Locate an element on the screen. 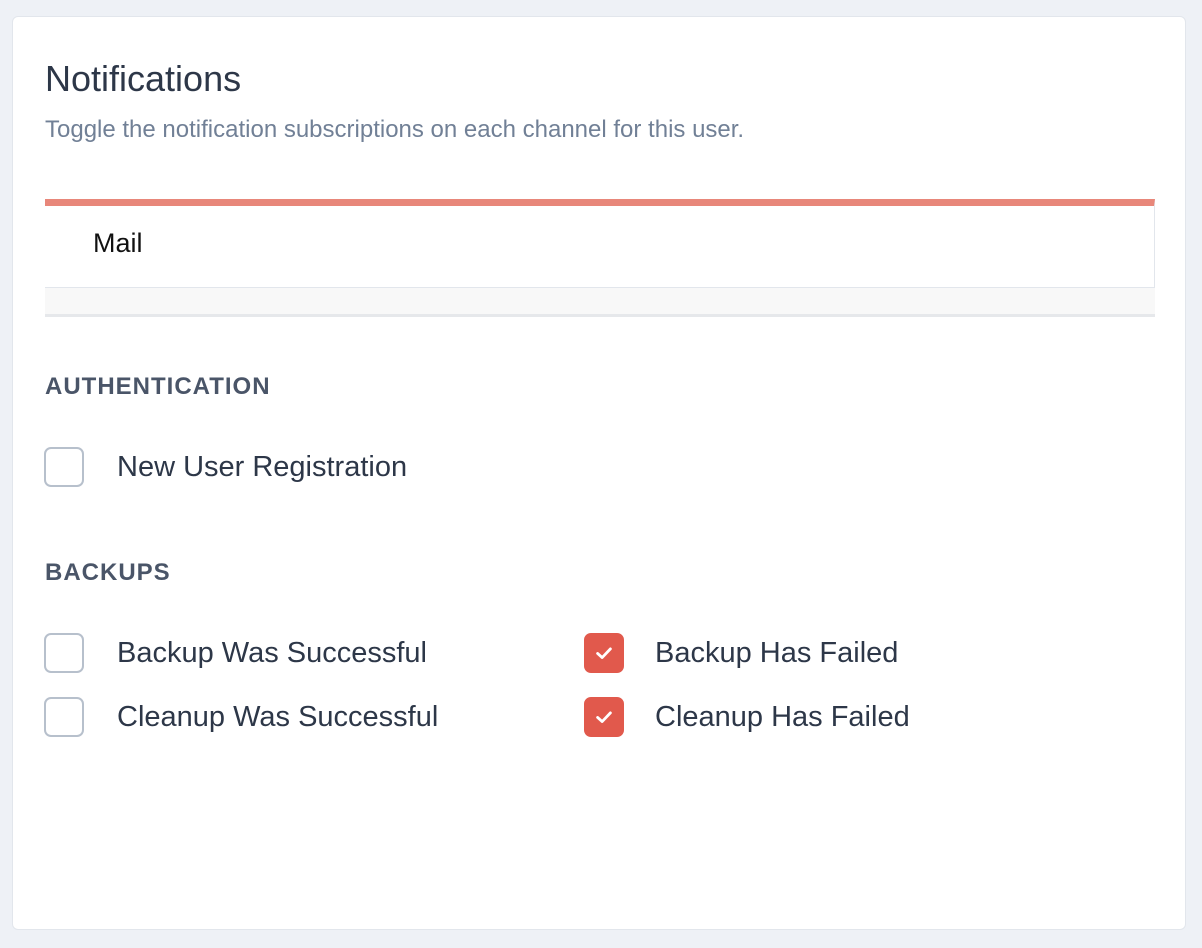 This screenshot has height=948, width=1202. option-cleanup-was-successful: Cleanup Was Successful is located at coordinates (241, 717).